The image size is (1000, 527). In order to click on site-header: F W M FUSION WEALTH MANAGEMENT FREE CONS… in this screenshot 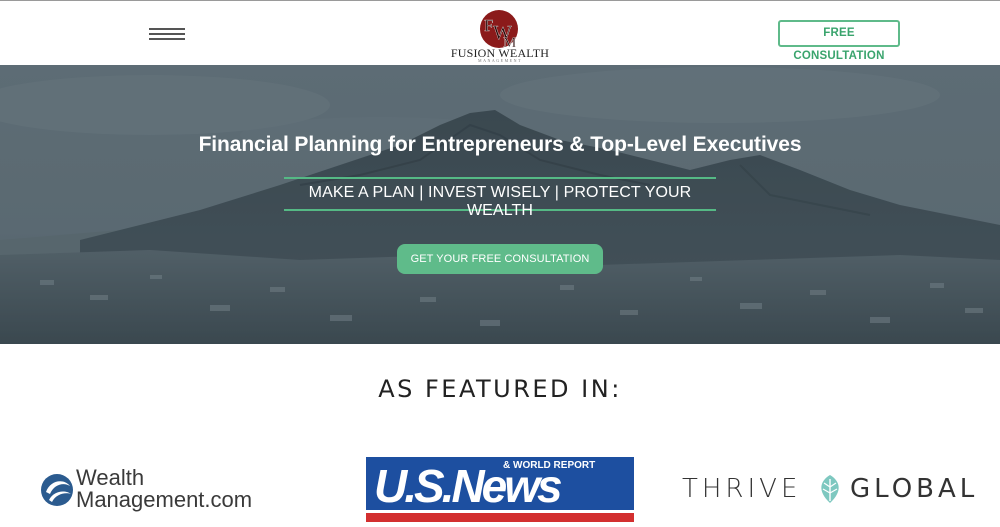, I will do `click(500, 32)`.